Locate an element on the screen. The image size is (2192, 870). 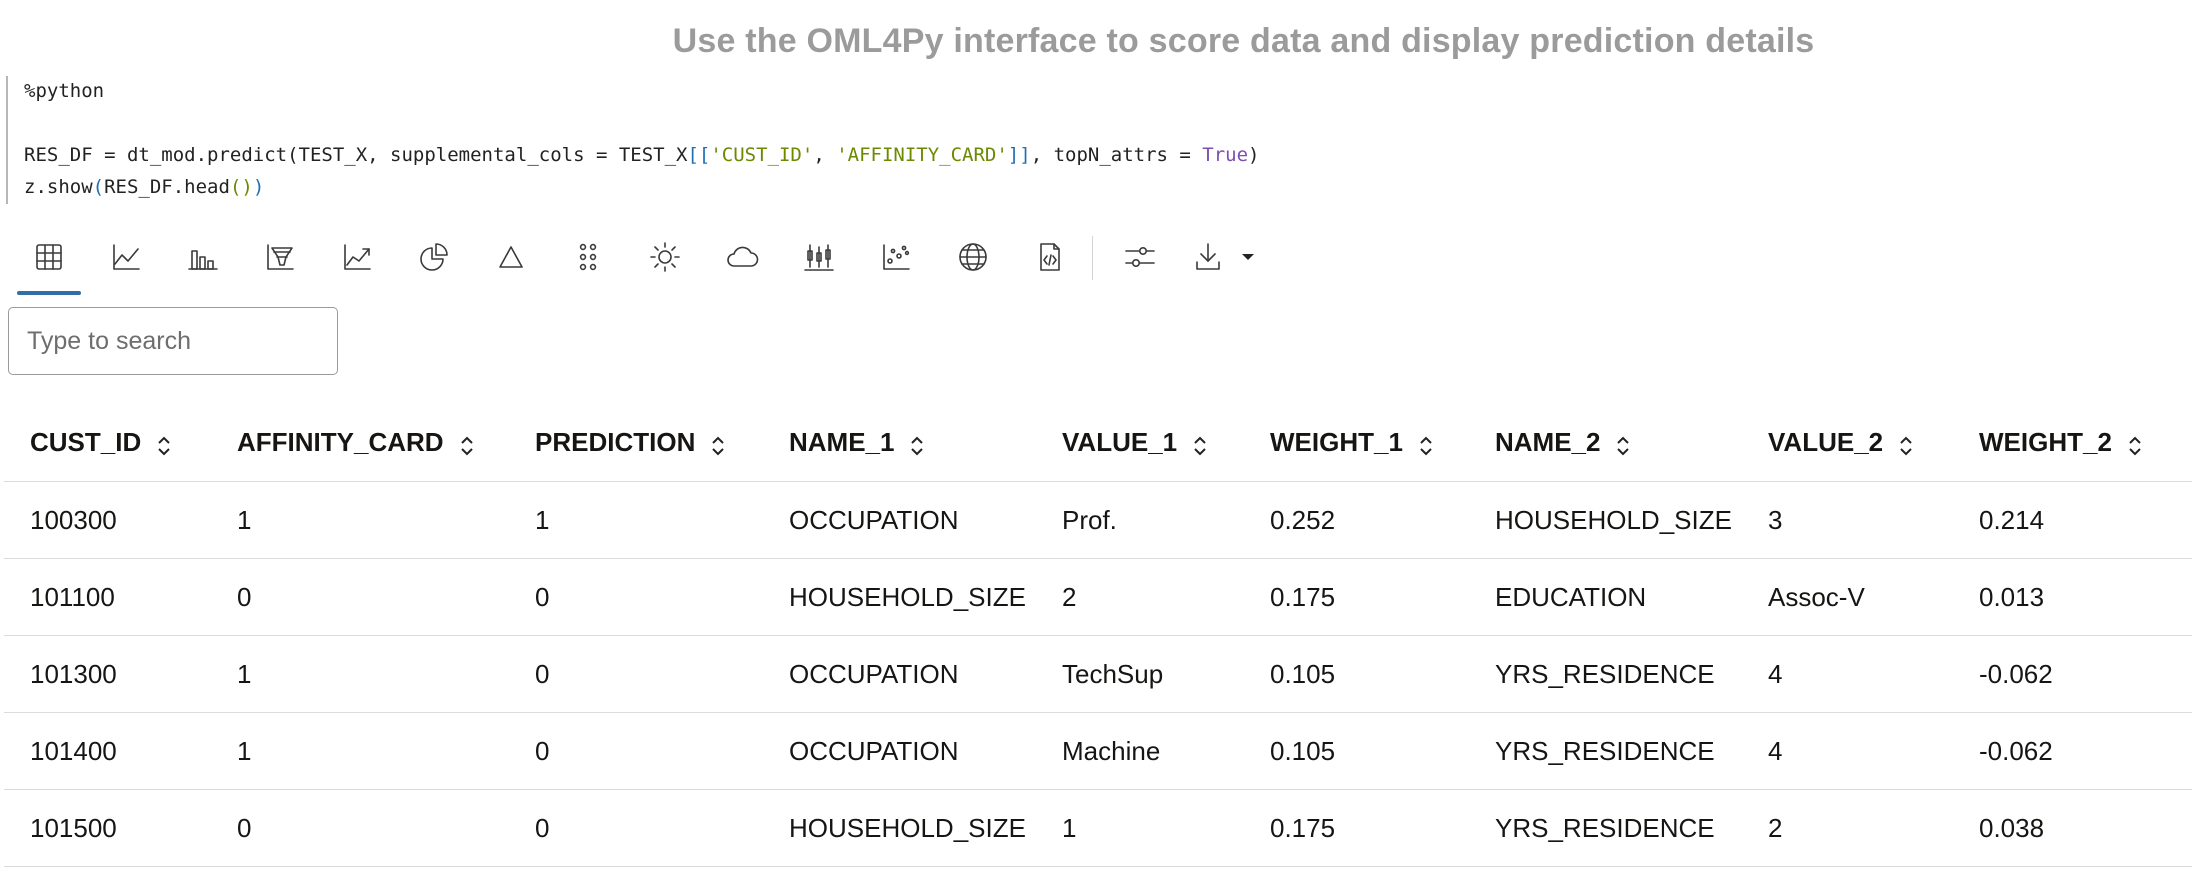
cell-cust-id: 101400 is located at coordinates (107, 751).